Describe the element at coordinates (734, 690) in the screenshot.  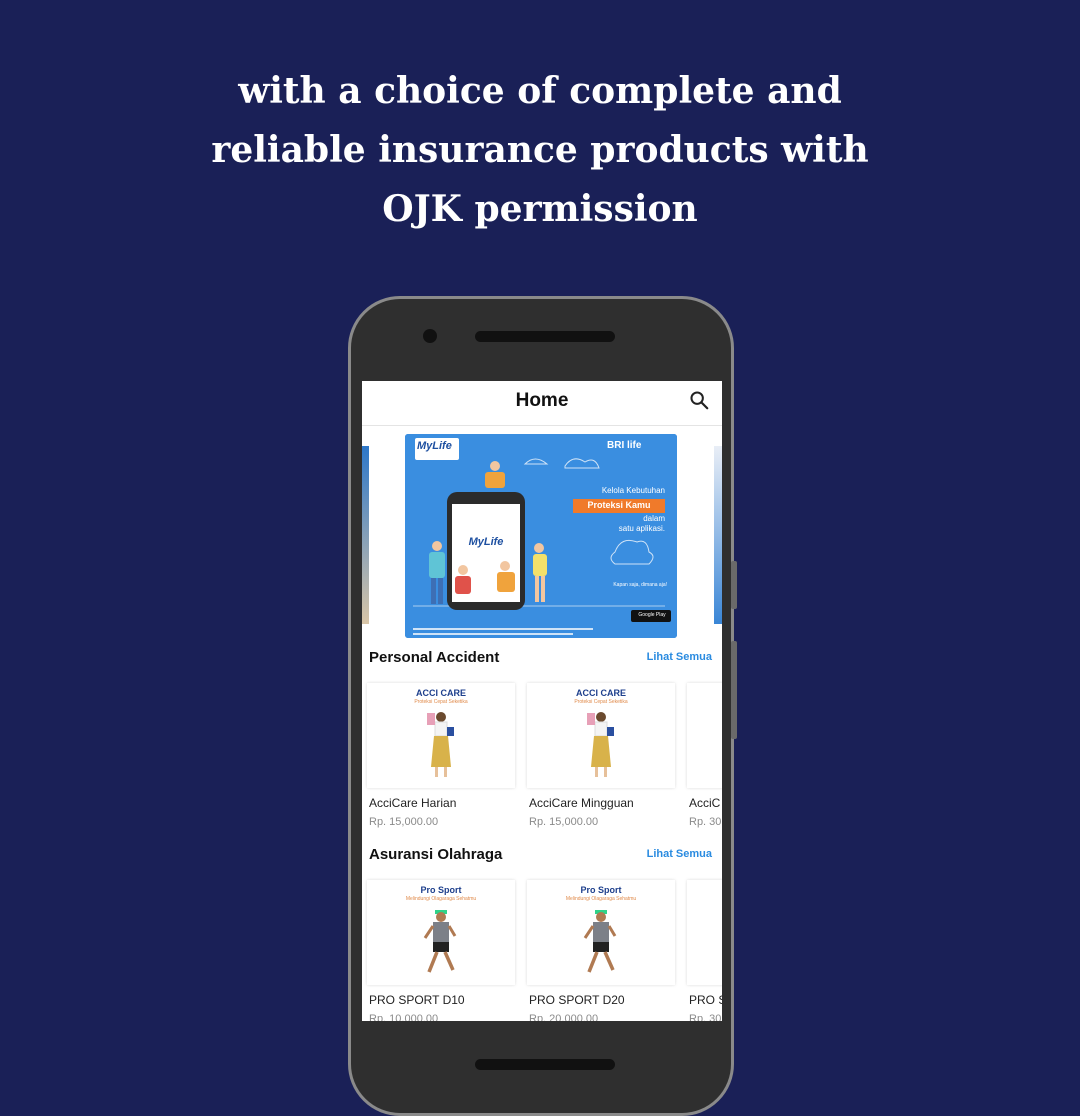
I see `power-button` at that location.